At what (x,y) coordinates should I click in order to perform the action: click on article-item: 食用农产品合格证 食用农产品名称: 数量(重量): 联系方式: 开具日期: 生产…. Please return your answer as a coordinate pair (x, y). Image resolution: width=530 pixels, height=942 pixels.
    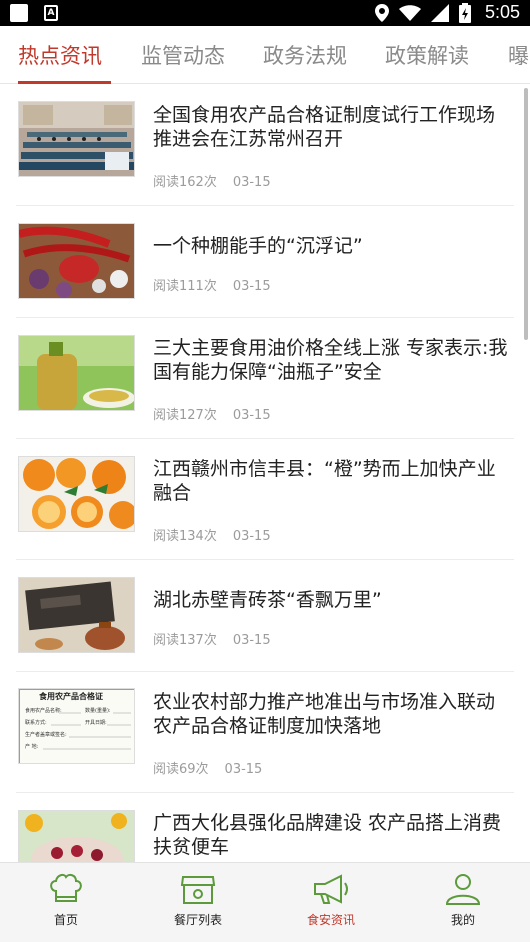
    Looking at the image, I should click on (265, 732).